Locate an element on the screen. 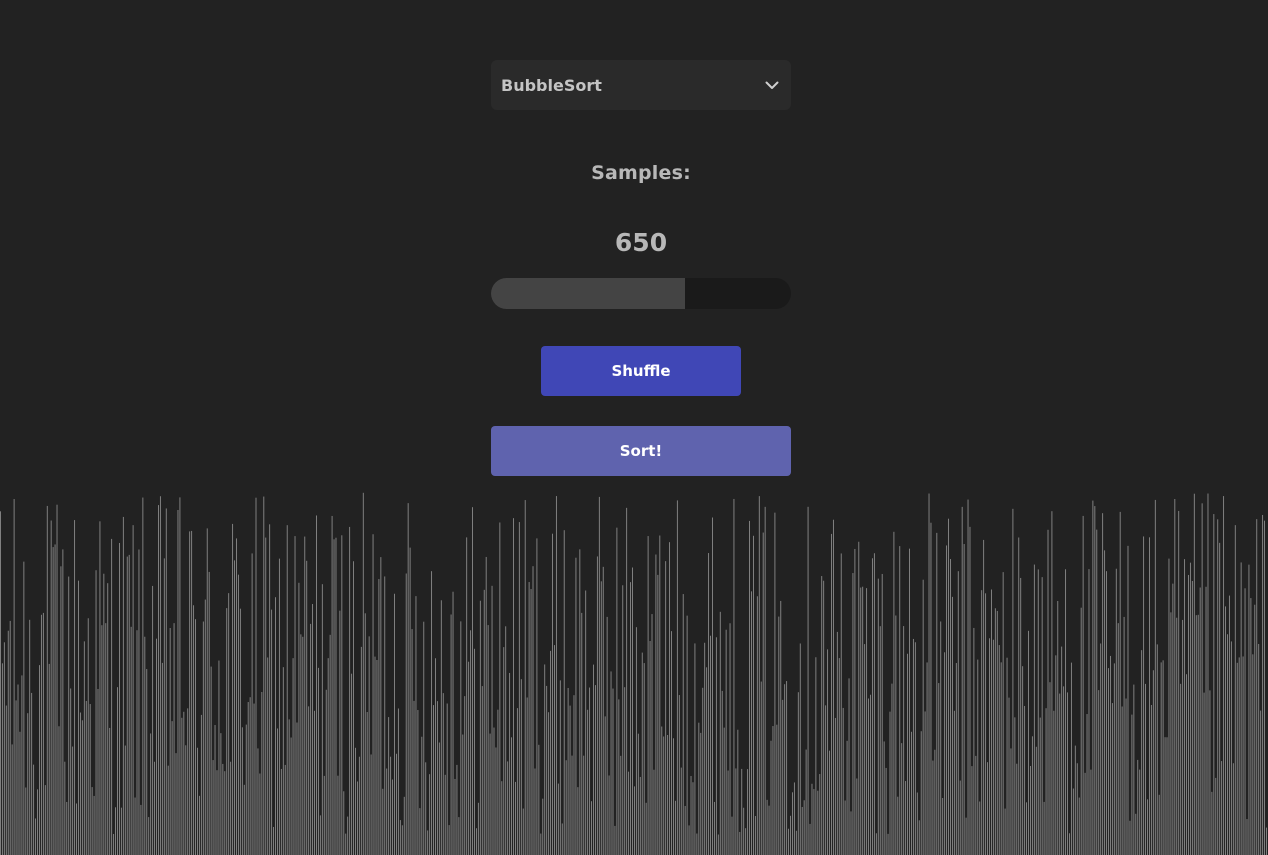  algorithm-select: BubbleSort is located at coordinates (641, 85).